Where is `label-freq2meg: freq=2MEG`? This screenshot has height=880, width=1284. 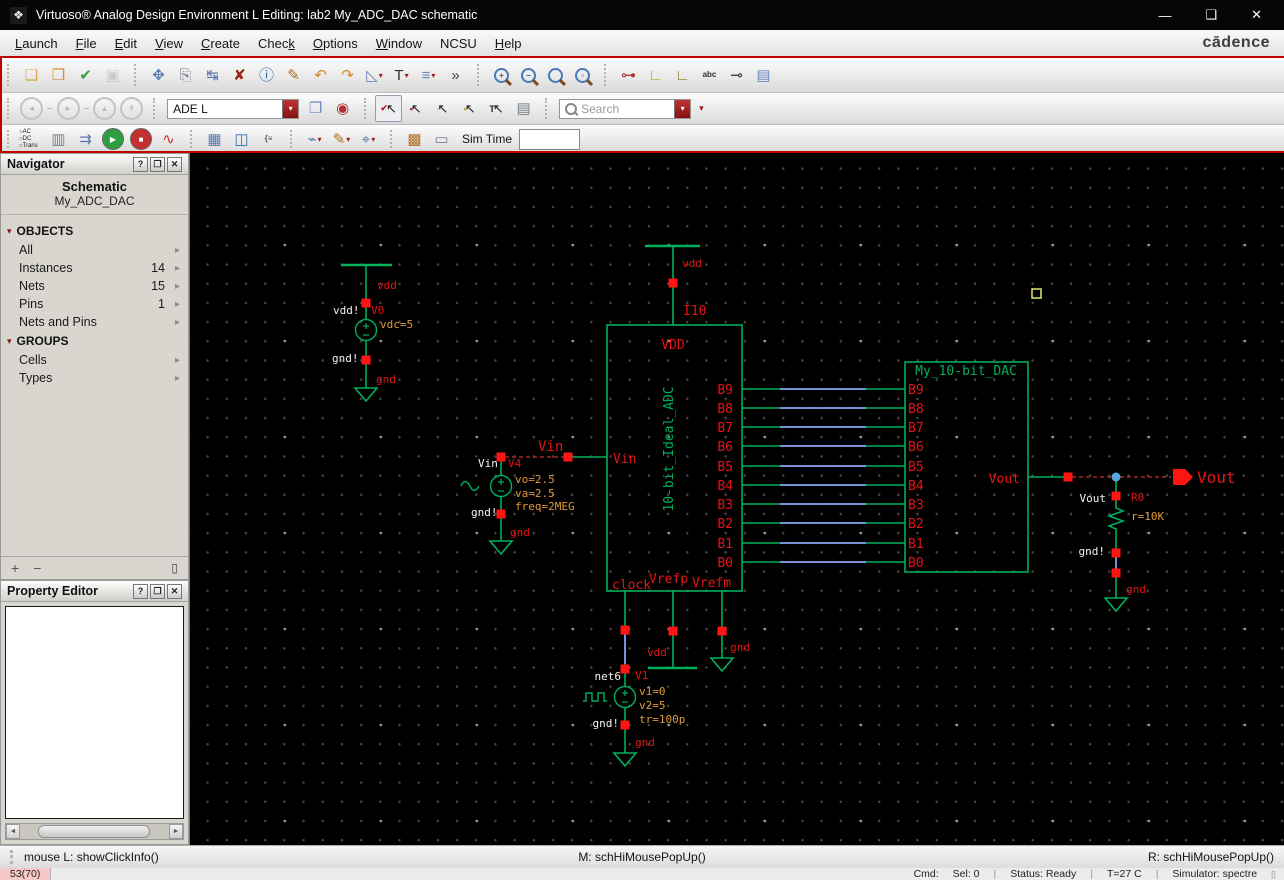
label-freq2meg: freq=2MEG is located at coordinates (545, 506).